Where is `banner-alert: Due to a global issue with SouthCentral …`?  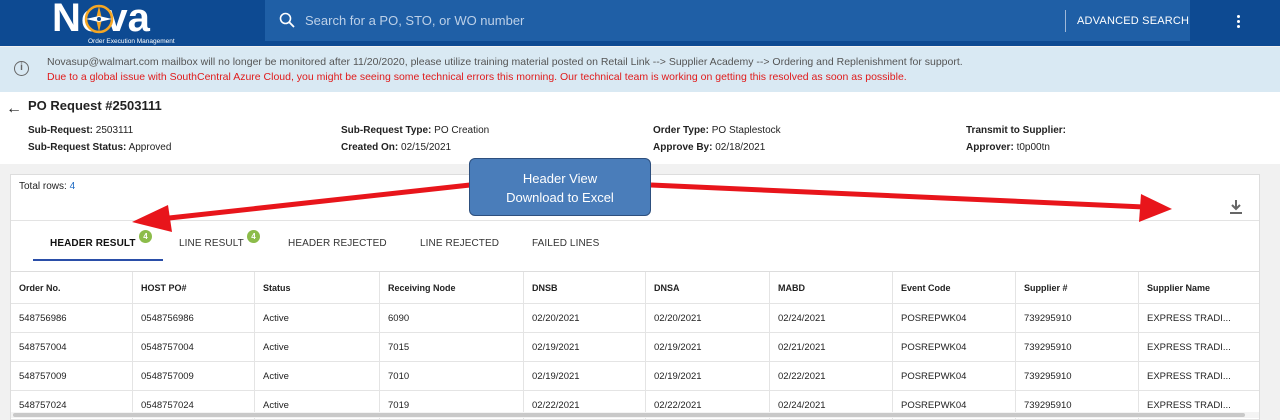 banner-alert: Due to a global issue with SouthCentral … is located at coordinates (477, 77).